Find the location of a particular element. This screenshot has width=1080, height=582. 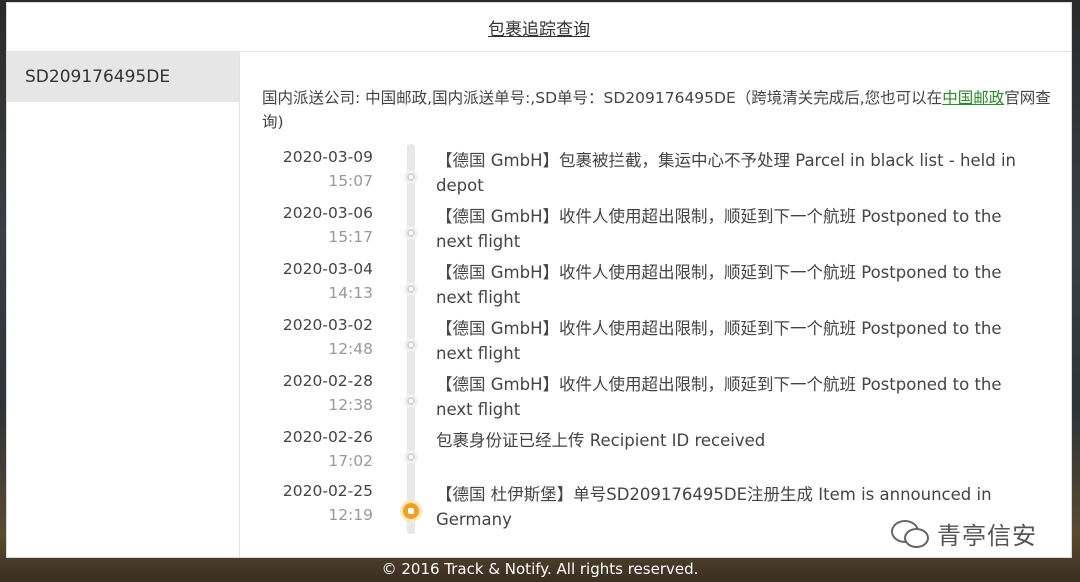

page-title: 包裹追踪查询 is located at coordinates (539, 27).